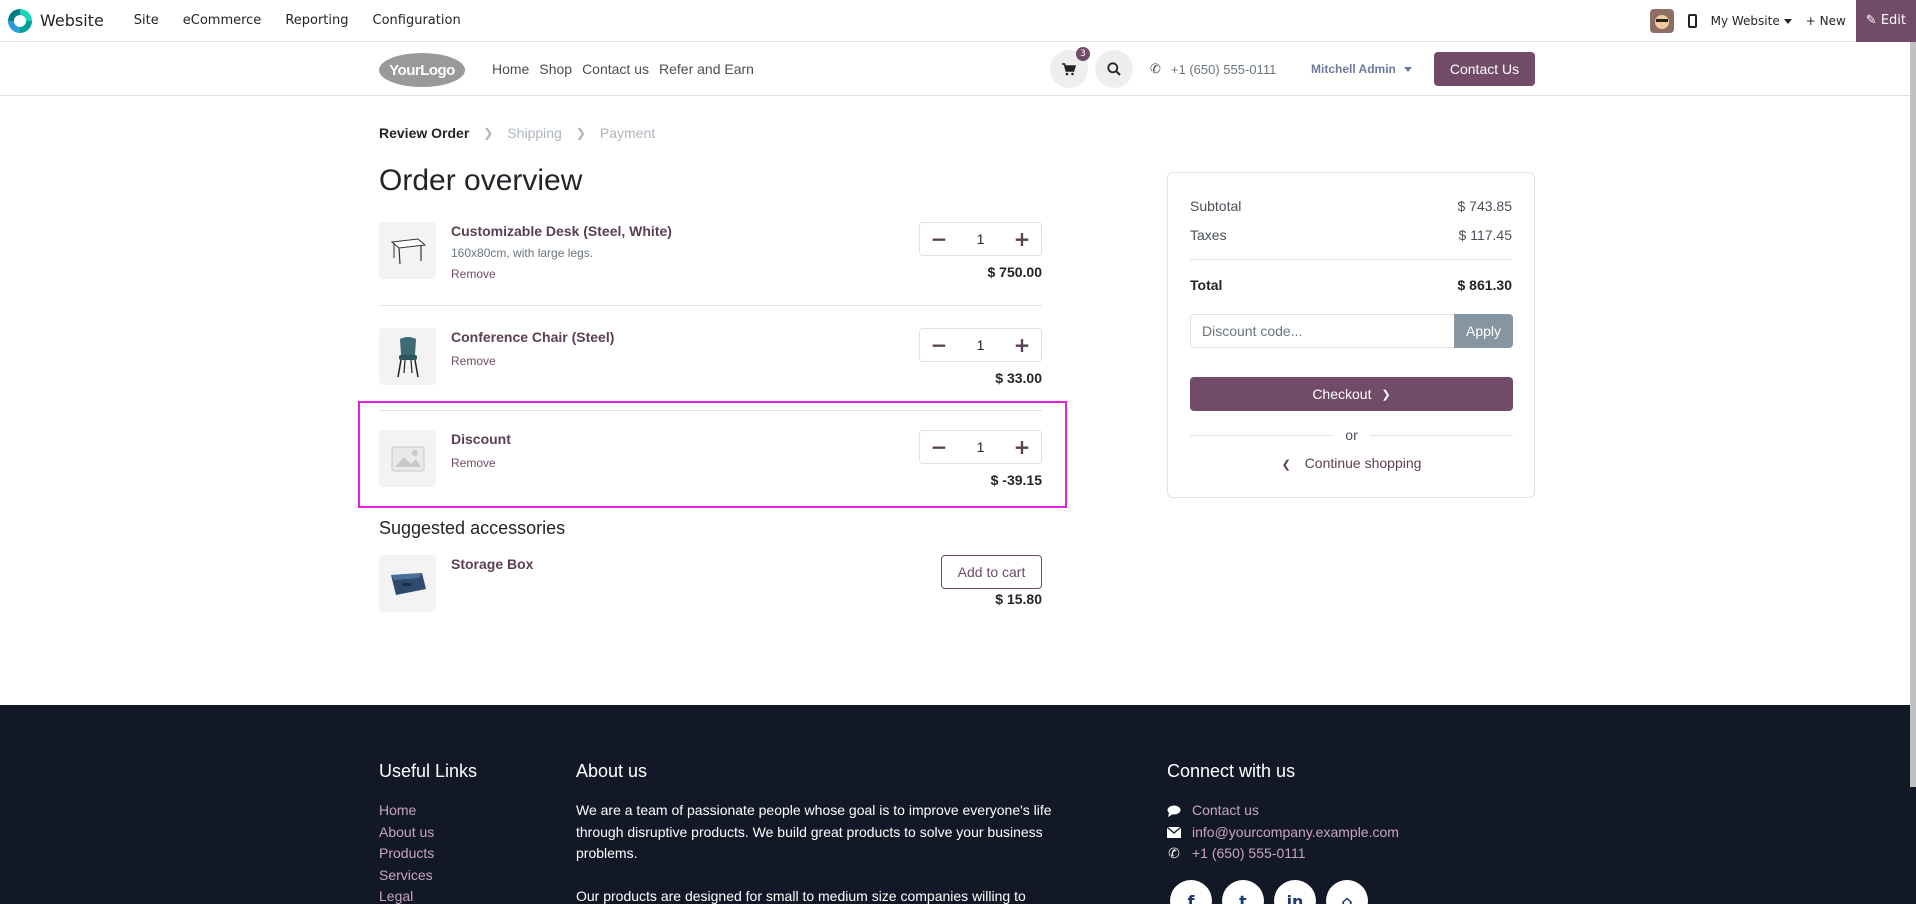  I want to click on total-value: $ 861.30, so click(1485, 285).